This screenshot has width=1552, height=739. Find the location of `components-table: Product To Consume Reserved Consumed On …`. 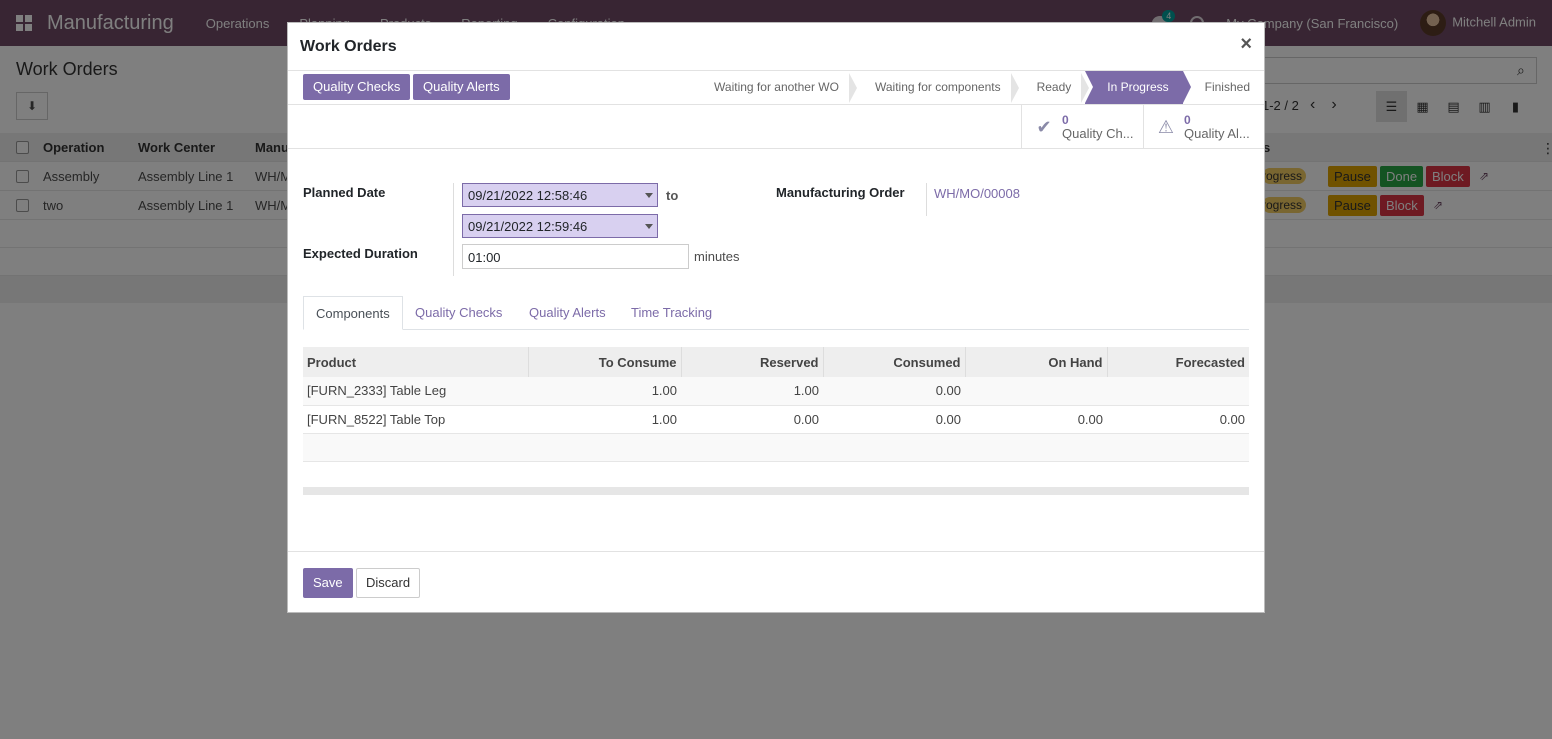

components-table: Product To Consume Reserved Consumed On … is located at coordinates (776, 404).